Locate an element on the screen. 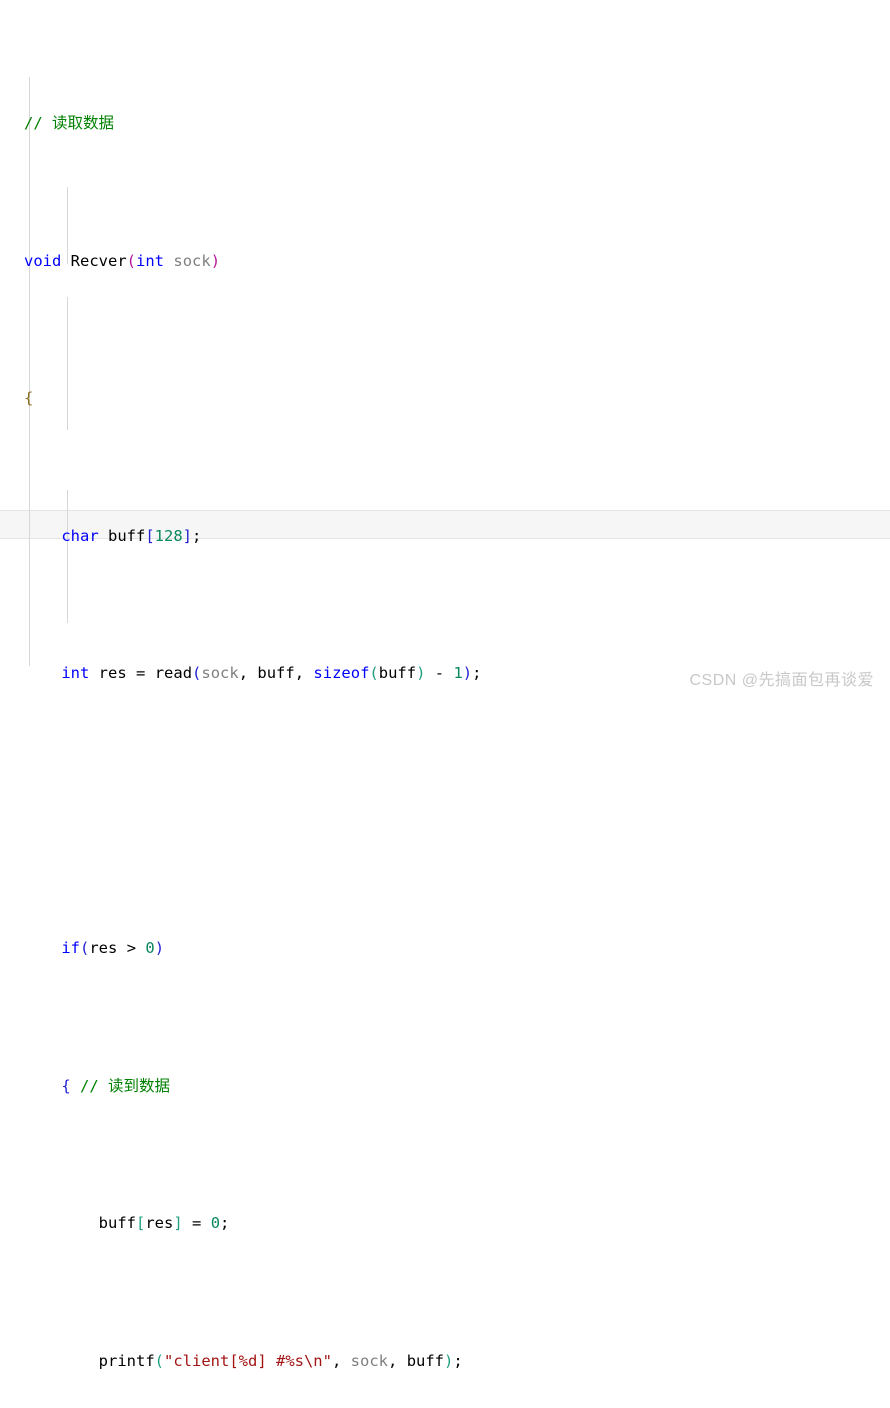  code-line: printf("client[%d] #%s\n", sock, buff); is located at coordinates (408, 1362).